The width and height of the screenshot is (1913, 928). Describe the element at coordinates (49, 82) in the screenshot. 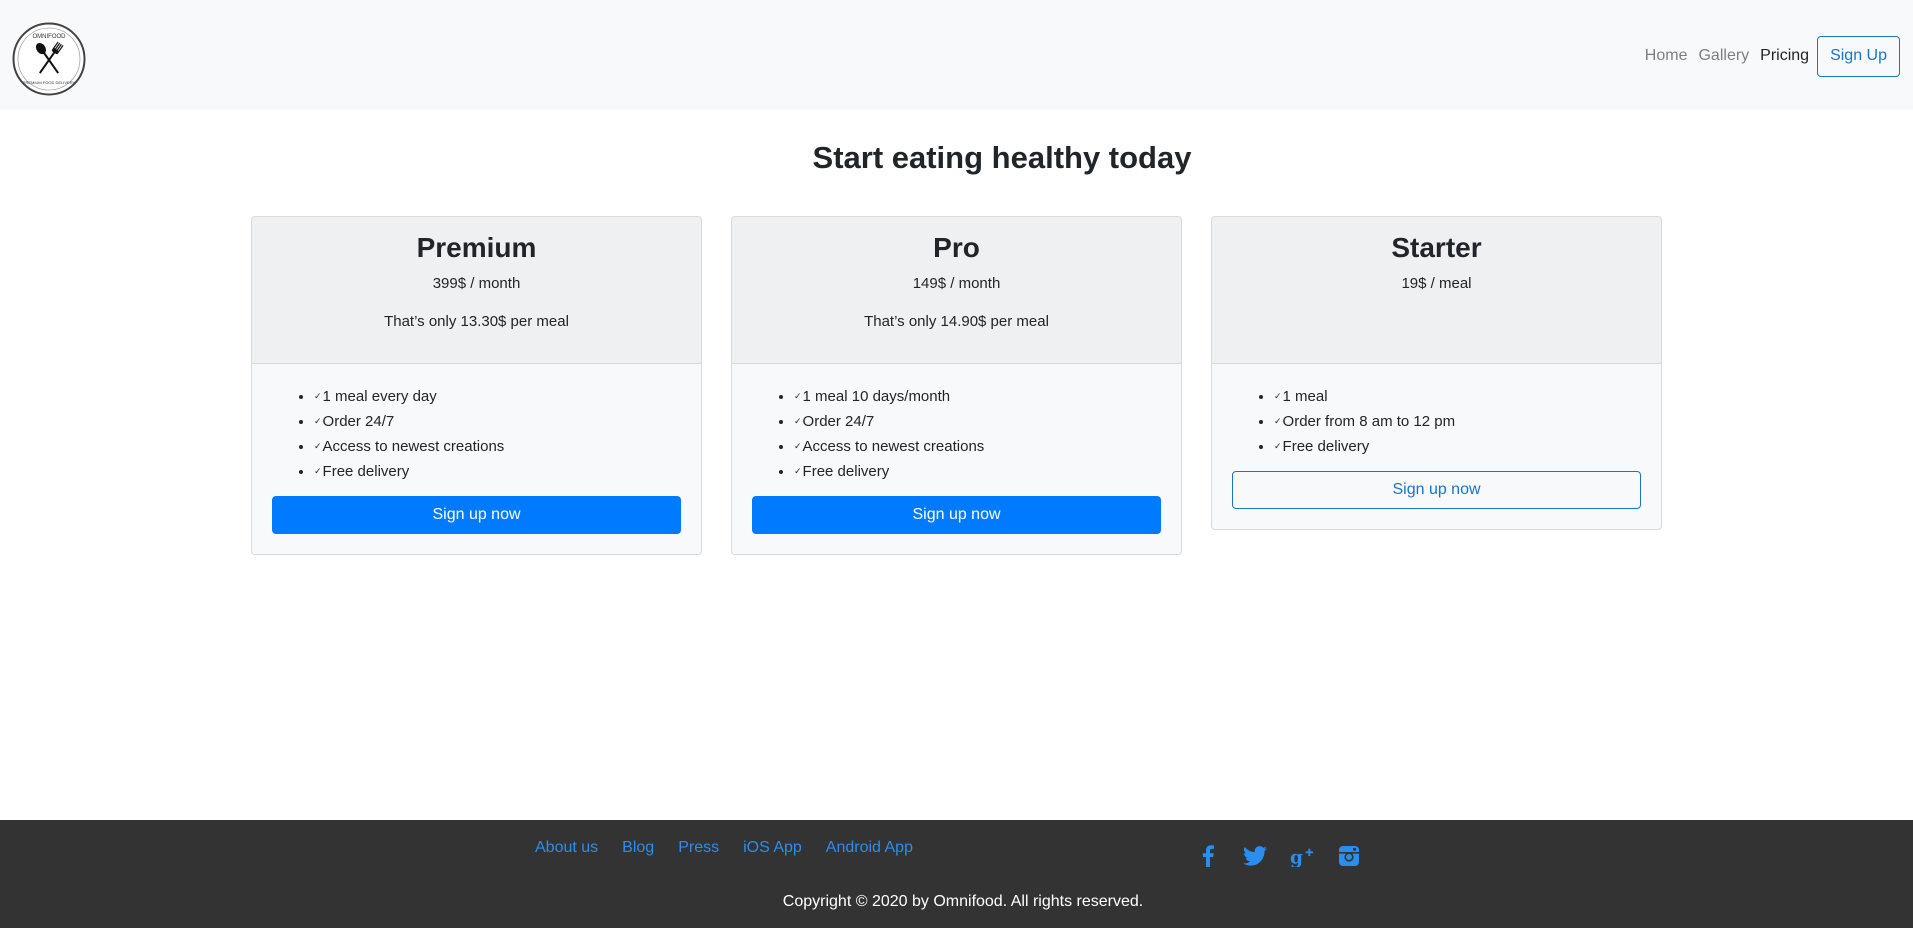

I see `svg-text: PREMIUM FOOD DELIVERY` at that location.